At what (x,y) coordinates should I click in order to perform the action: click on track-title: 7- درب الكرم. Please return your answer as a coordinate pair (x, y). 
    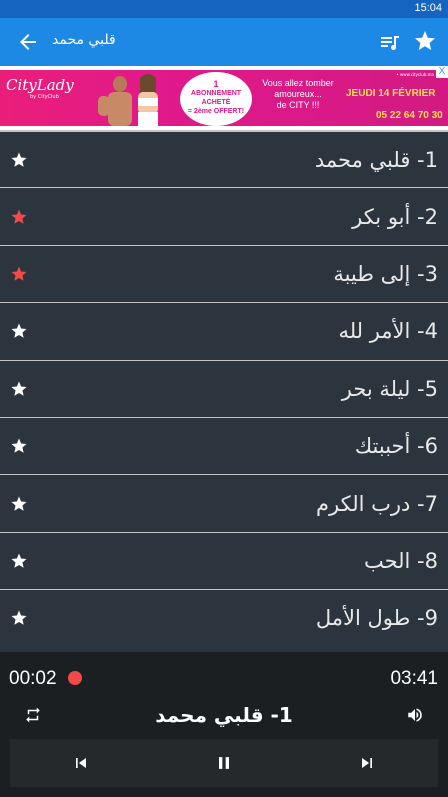
    Looking at the image, I should click on (377, 503).